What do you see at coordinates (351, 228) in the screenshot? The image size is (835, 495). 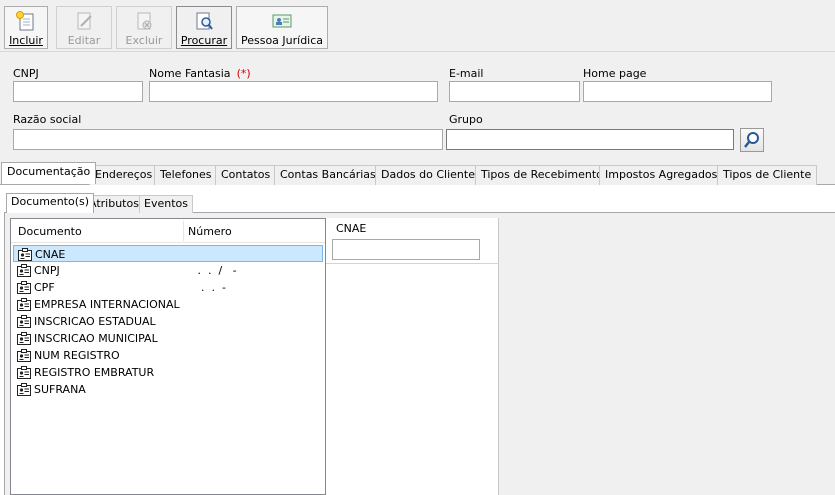 I see `cnae-label: CNAE` at bounding box center [351, 228].